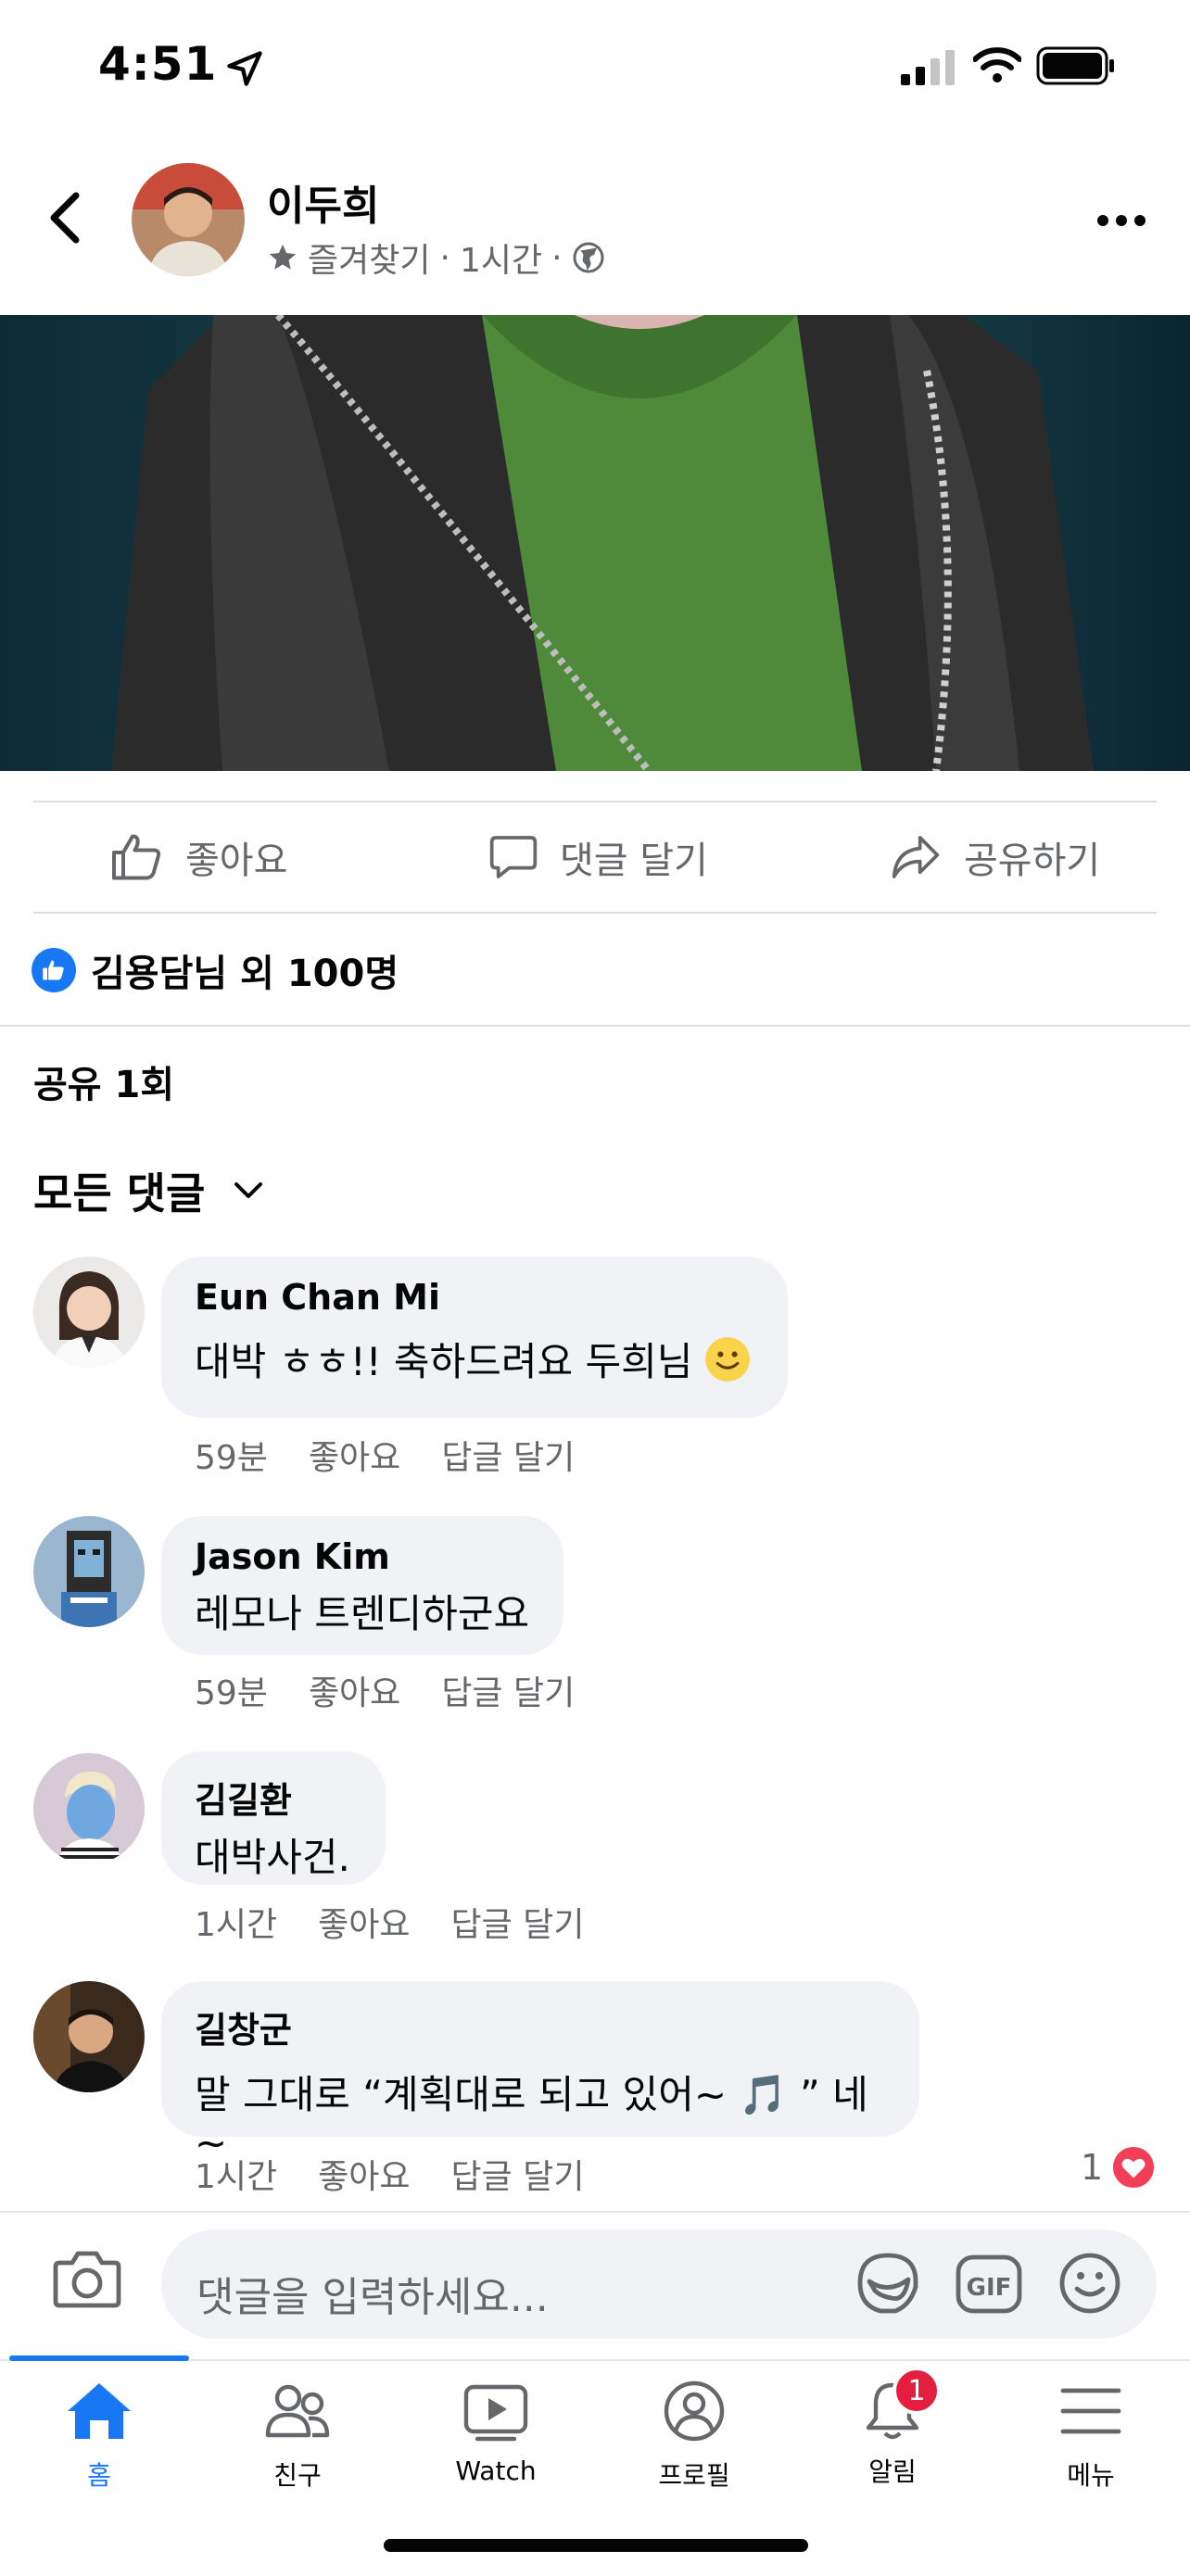 The width and height of the screenshot is (1190, 2576). What do you see at coordinates (596, 2545) in the screenshot?
I see `home-indicator` at bounding box center [596, 2545].